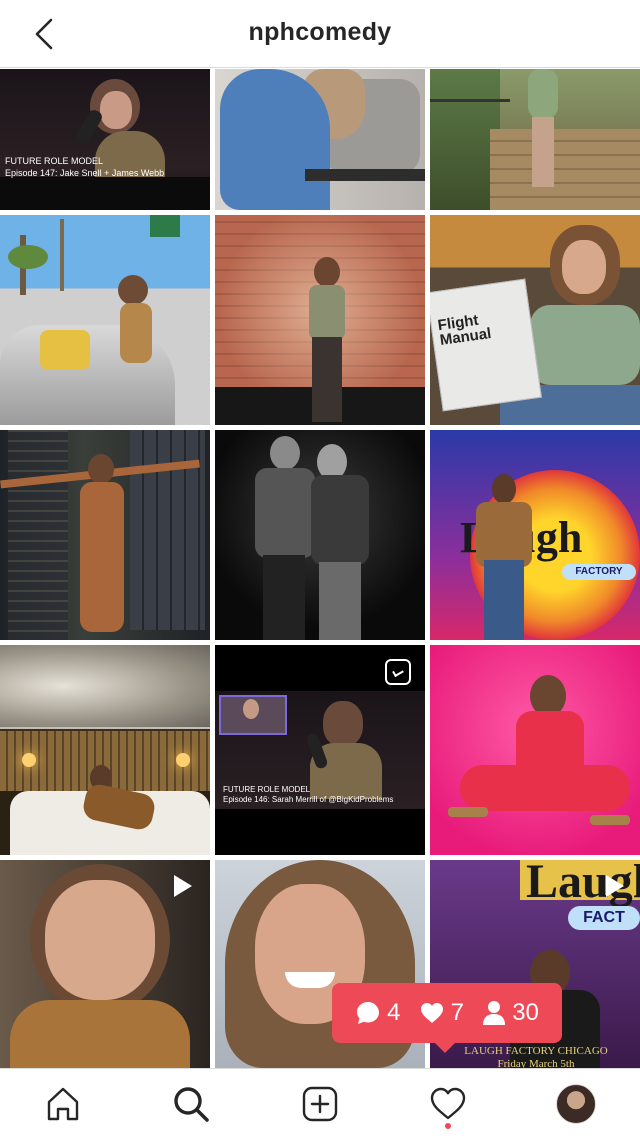  Describe the element at coordinates (394, 1012) in the screenshot. I see `comments-count-value: 4` at that location.